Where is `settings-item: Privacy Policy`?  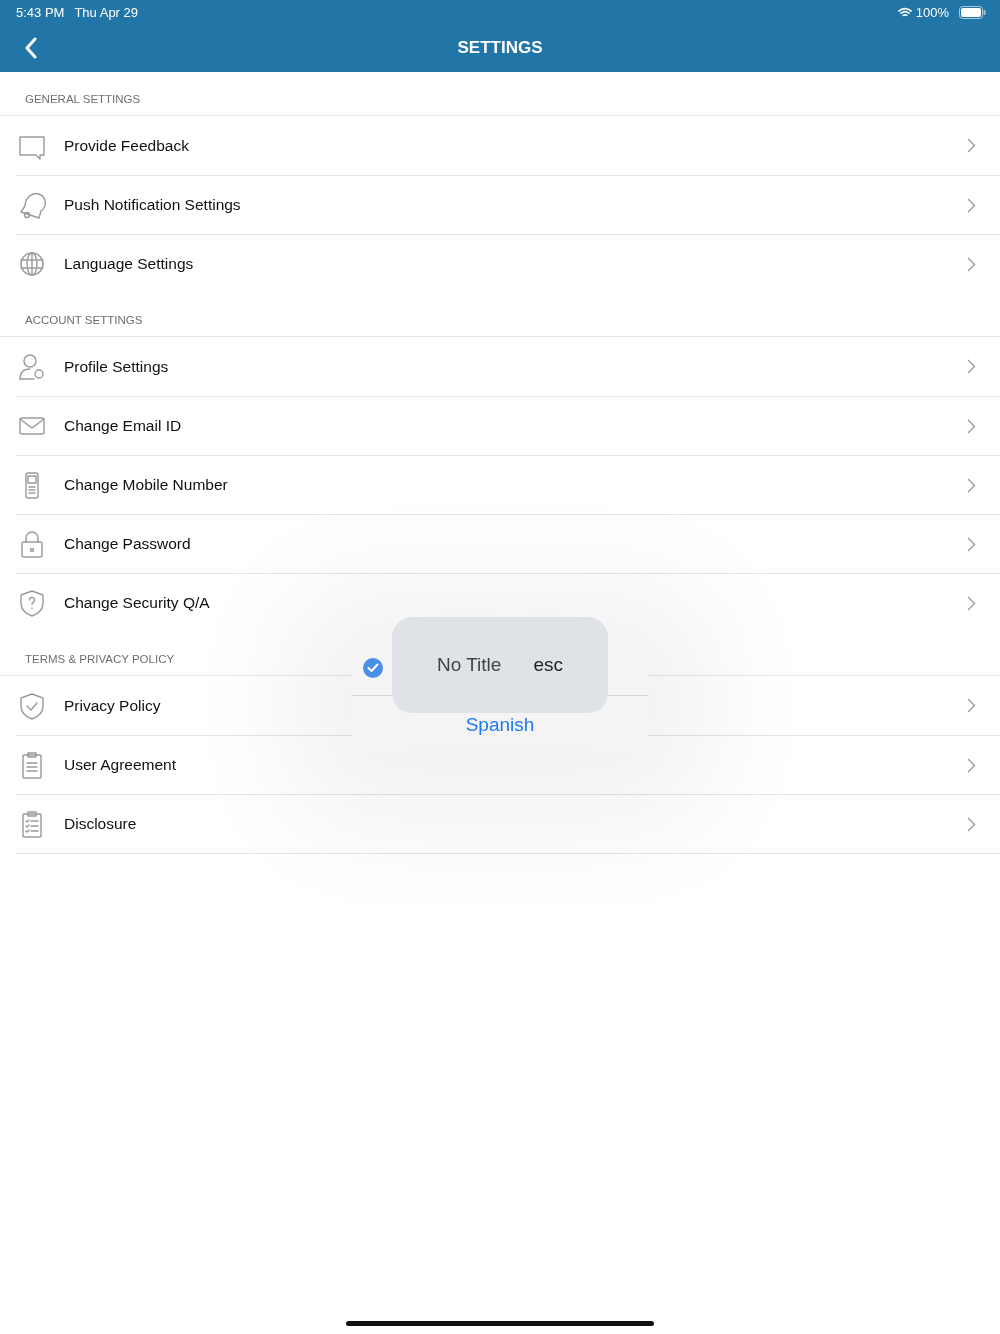
settings-item: Privacy Policy is located at coordinates (112, 705).